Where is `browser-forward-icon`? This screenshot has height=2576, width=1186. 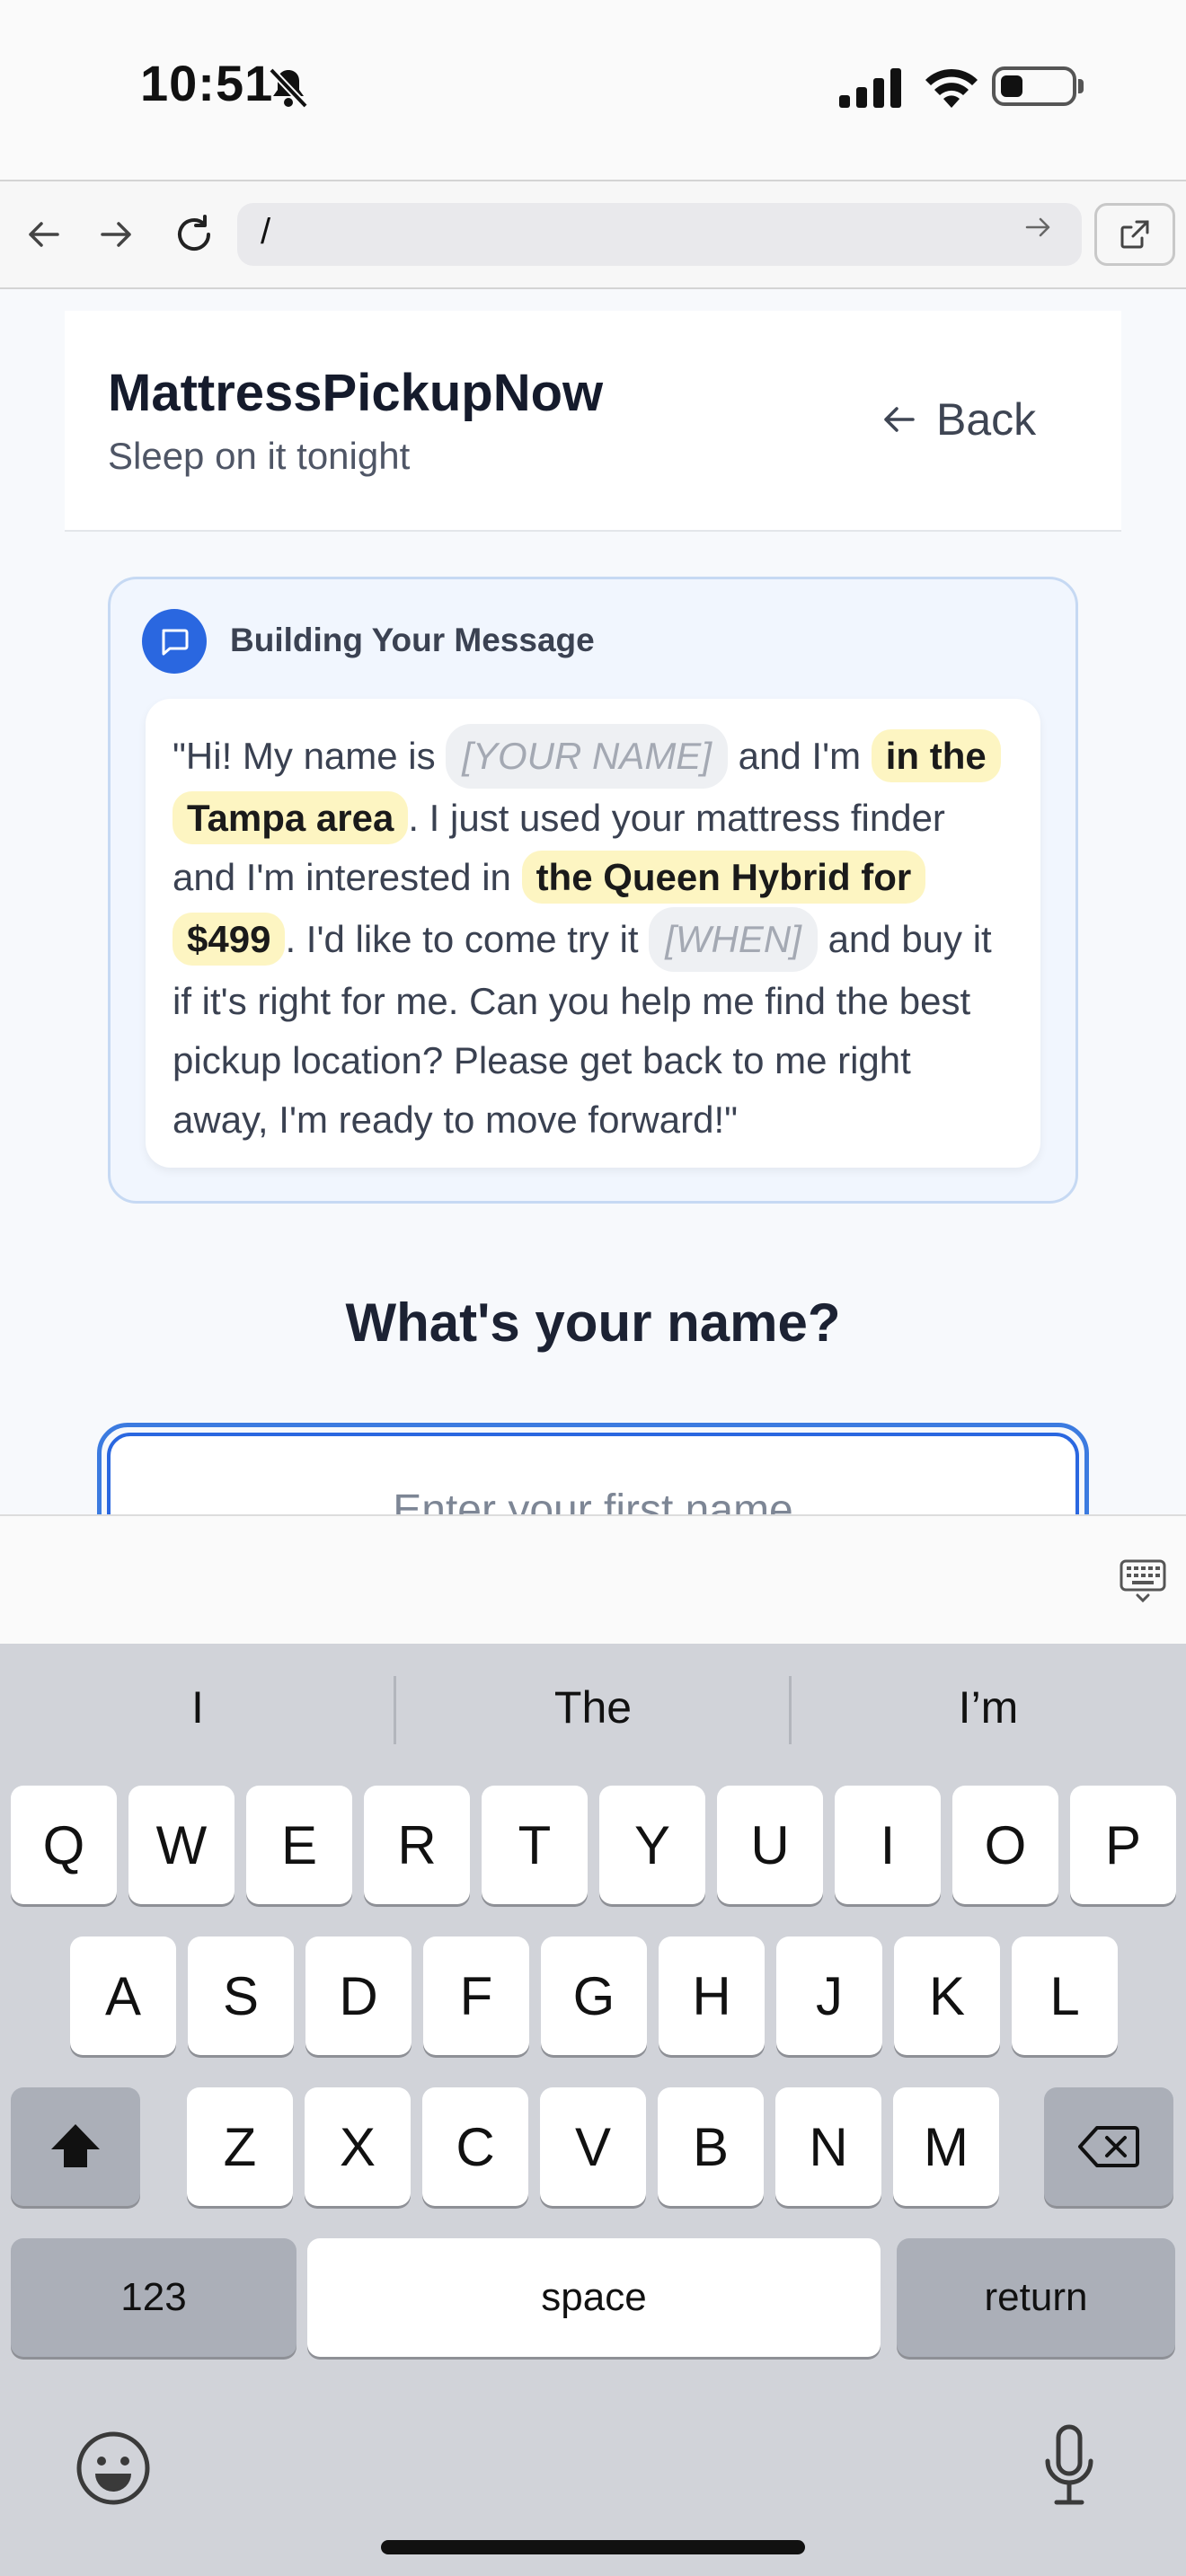
browser-forward-icon is located at coordinates (117, 234).